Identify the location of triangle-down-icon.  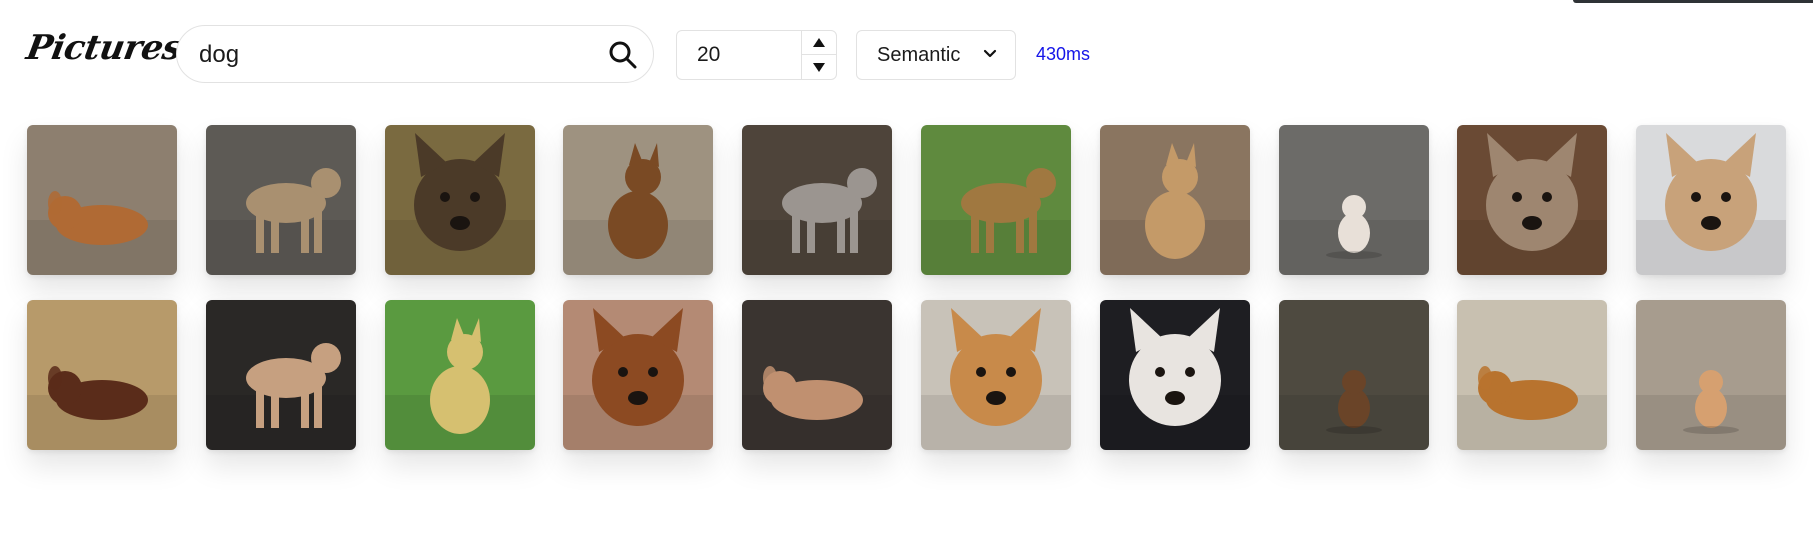
(819, 67).